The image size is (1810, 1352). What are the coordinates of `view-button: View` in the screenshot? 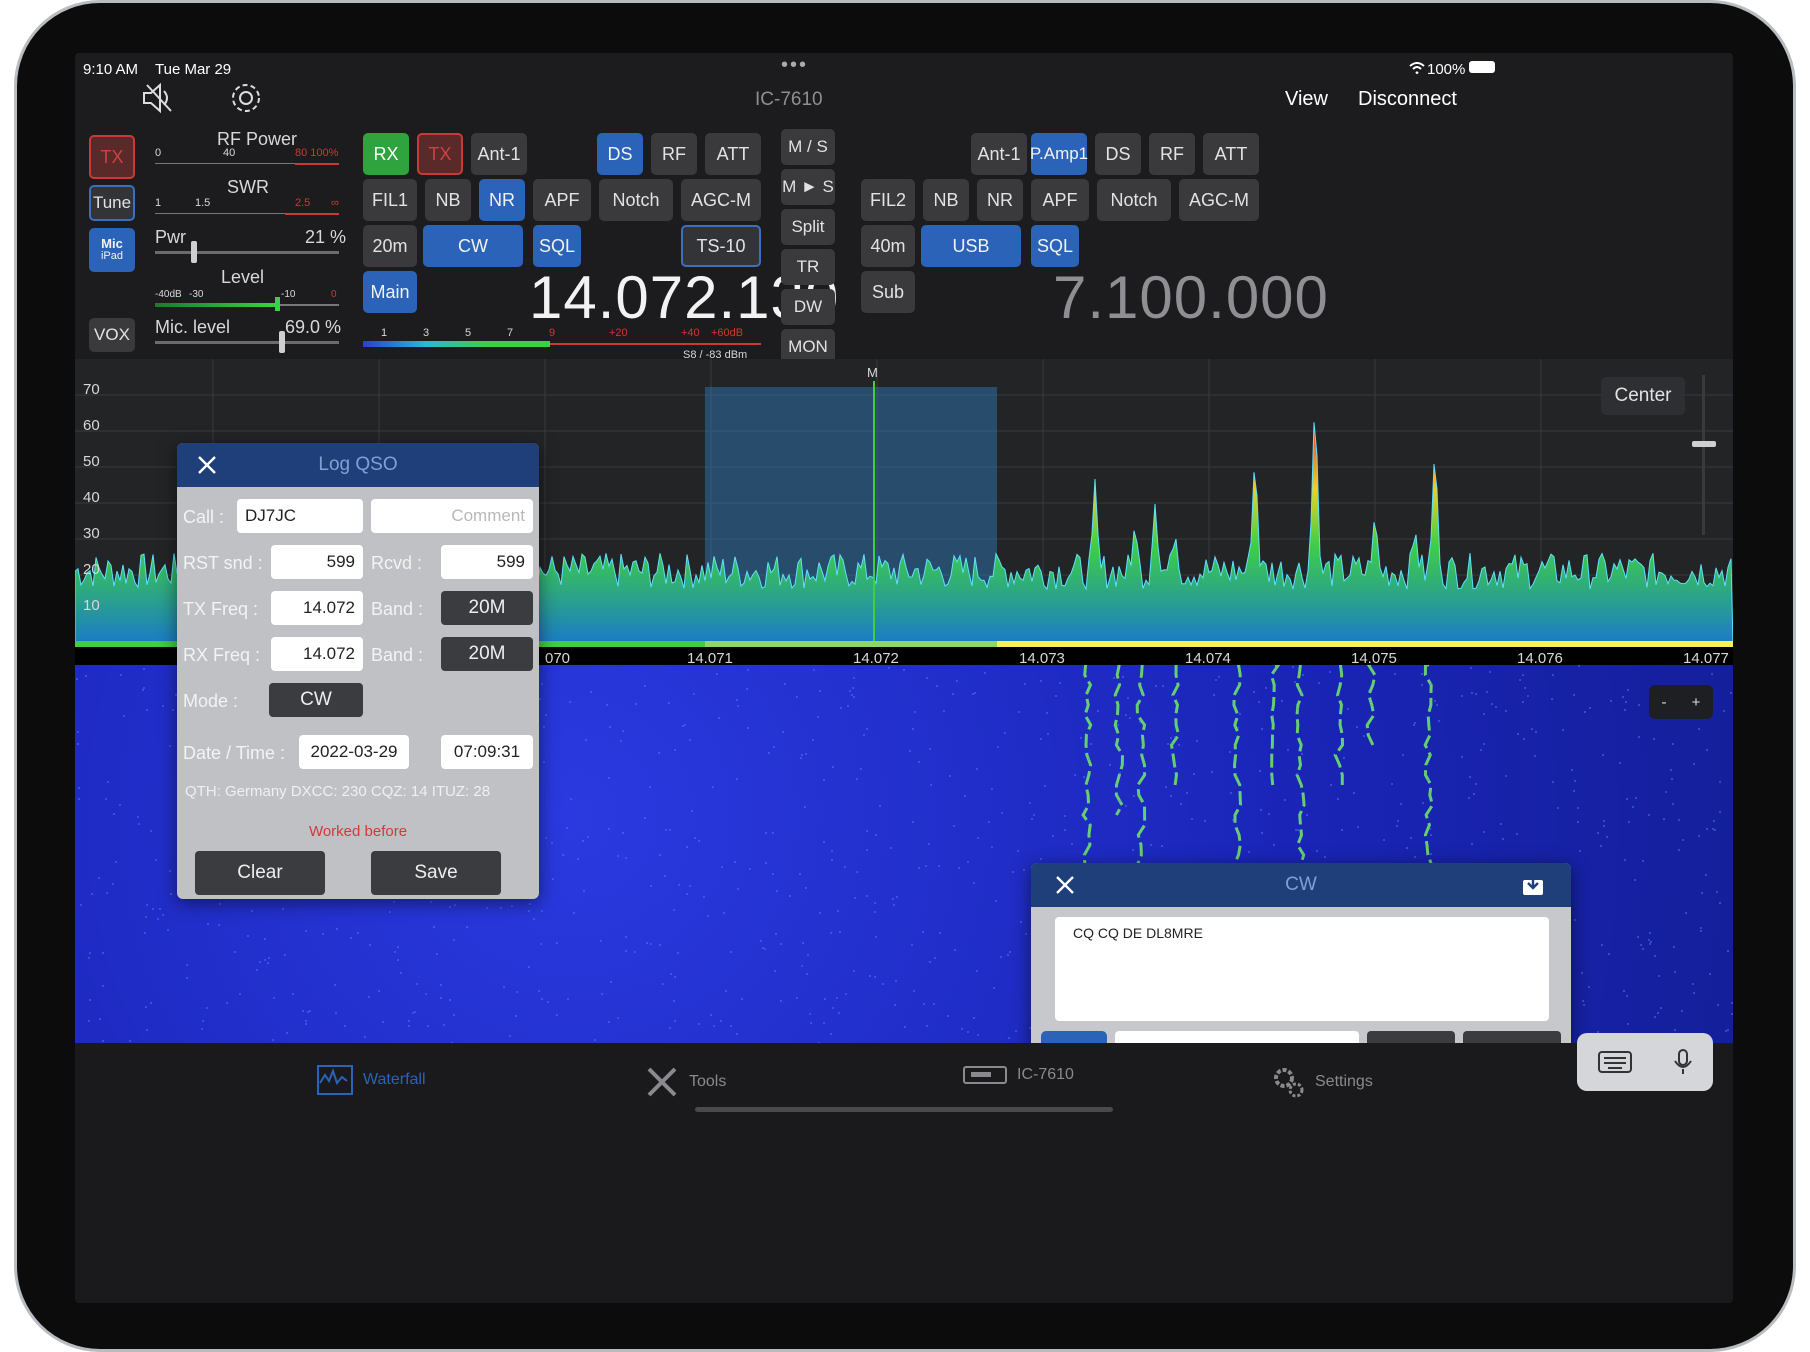 It's located at (1306, 99).